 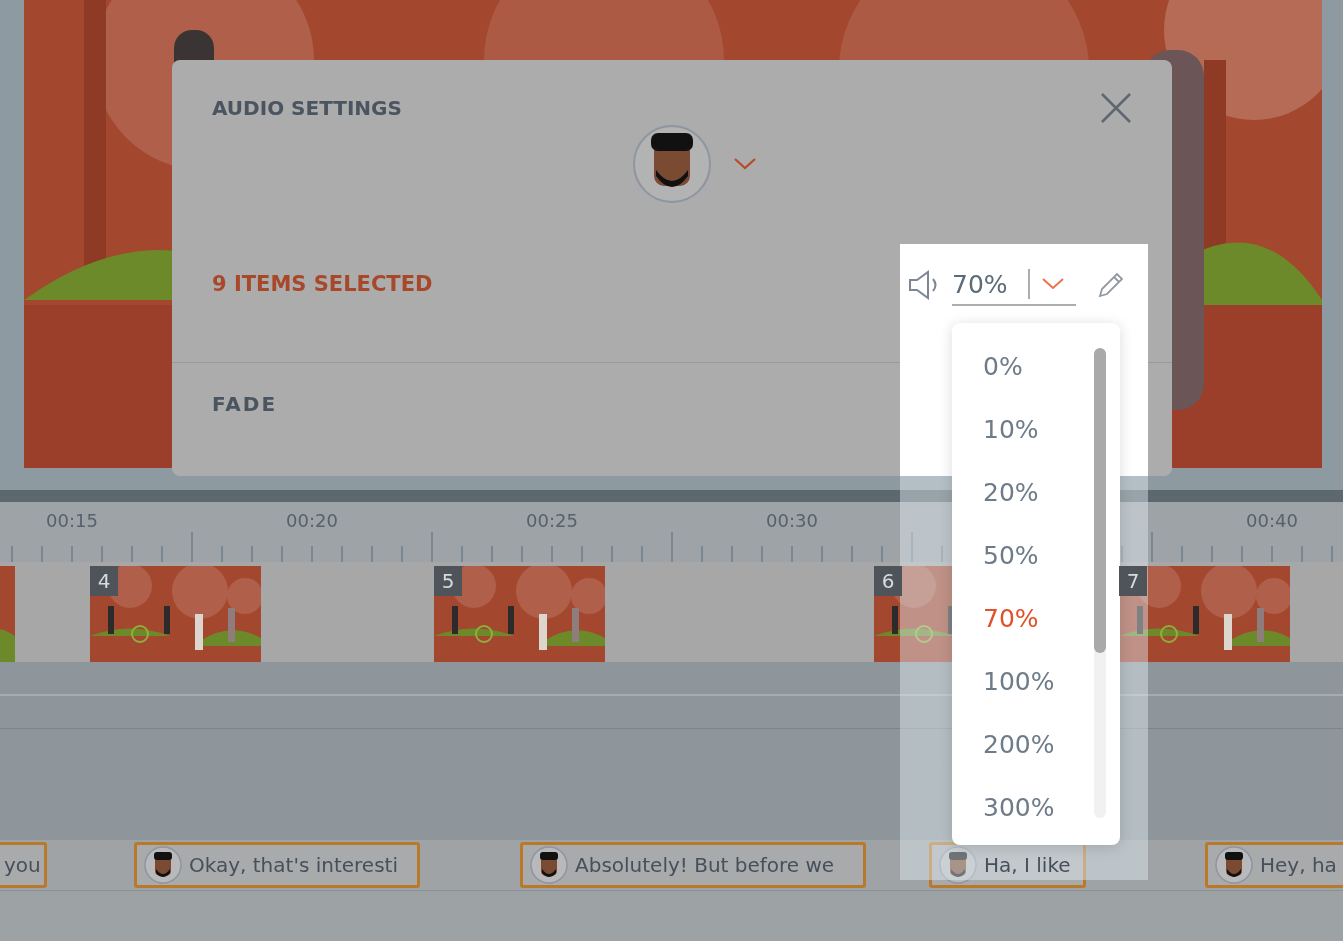 I want to click on menu-option: 70%, so click(x=1012, y=618).